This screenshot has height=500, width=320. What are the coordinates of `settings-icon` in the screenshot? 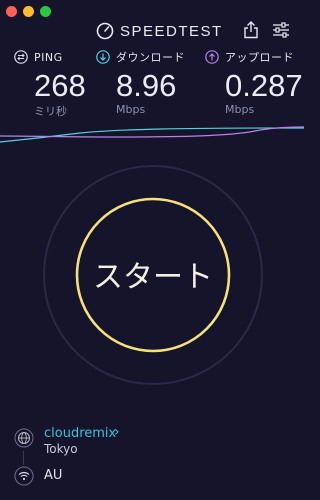 It's located at (281, 30).